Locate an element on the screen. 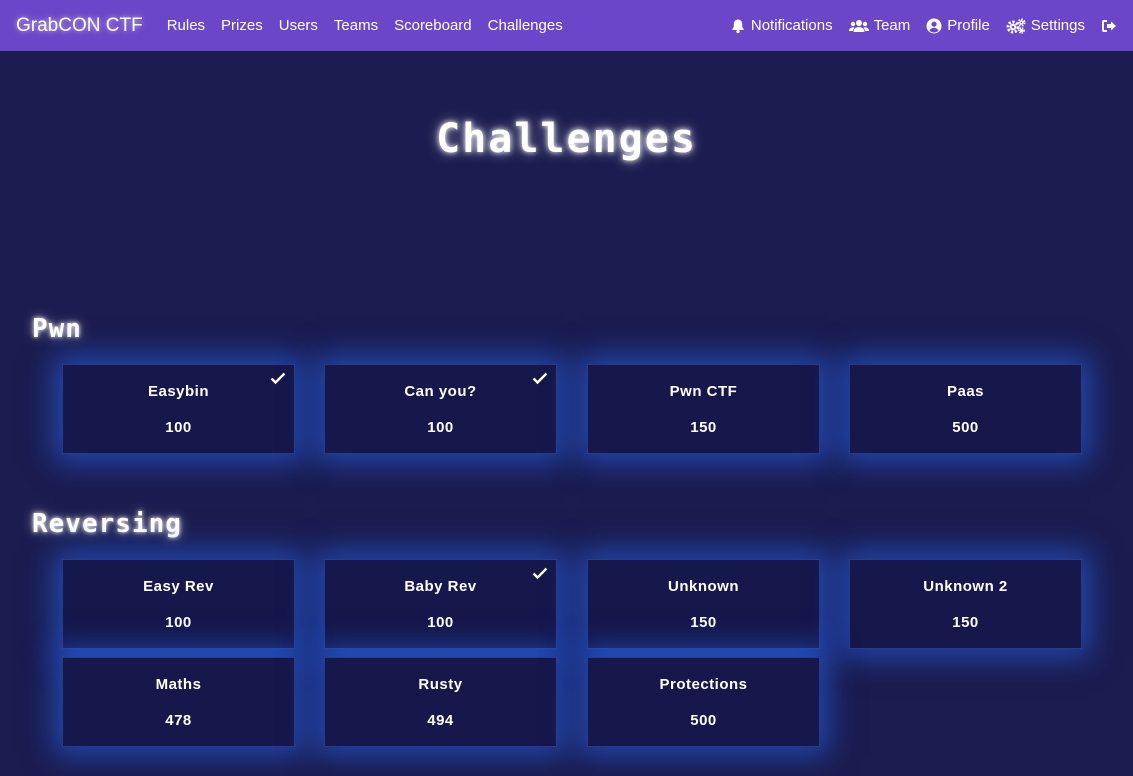 The image size is (1133, 776). challenge-name: Unknown 2 is located at coordinates (965, 586).